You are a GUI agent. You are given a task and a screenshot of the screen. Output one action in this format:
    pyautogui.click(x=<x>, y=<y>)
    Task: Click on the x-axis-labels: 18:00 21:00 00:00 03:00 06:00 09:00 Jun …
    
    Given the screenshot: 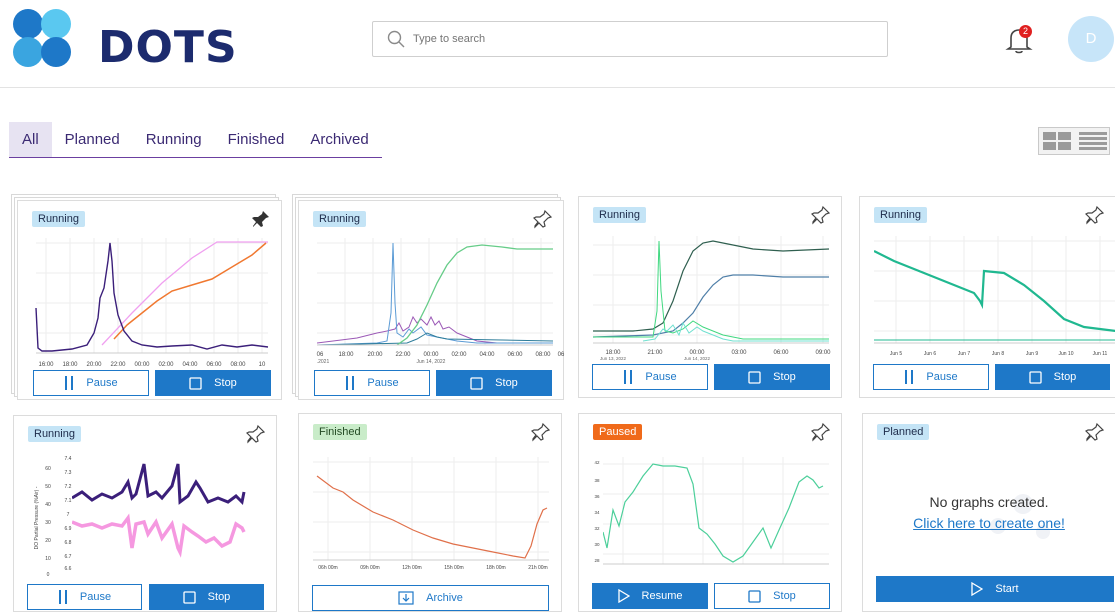 What is the action you would take?
    pyautogui.click(x=715, y=355)
    